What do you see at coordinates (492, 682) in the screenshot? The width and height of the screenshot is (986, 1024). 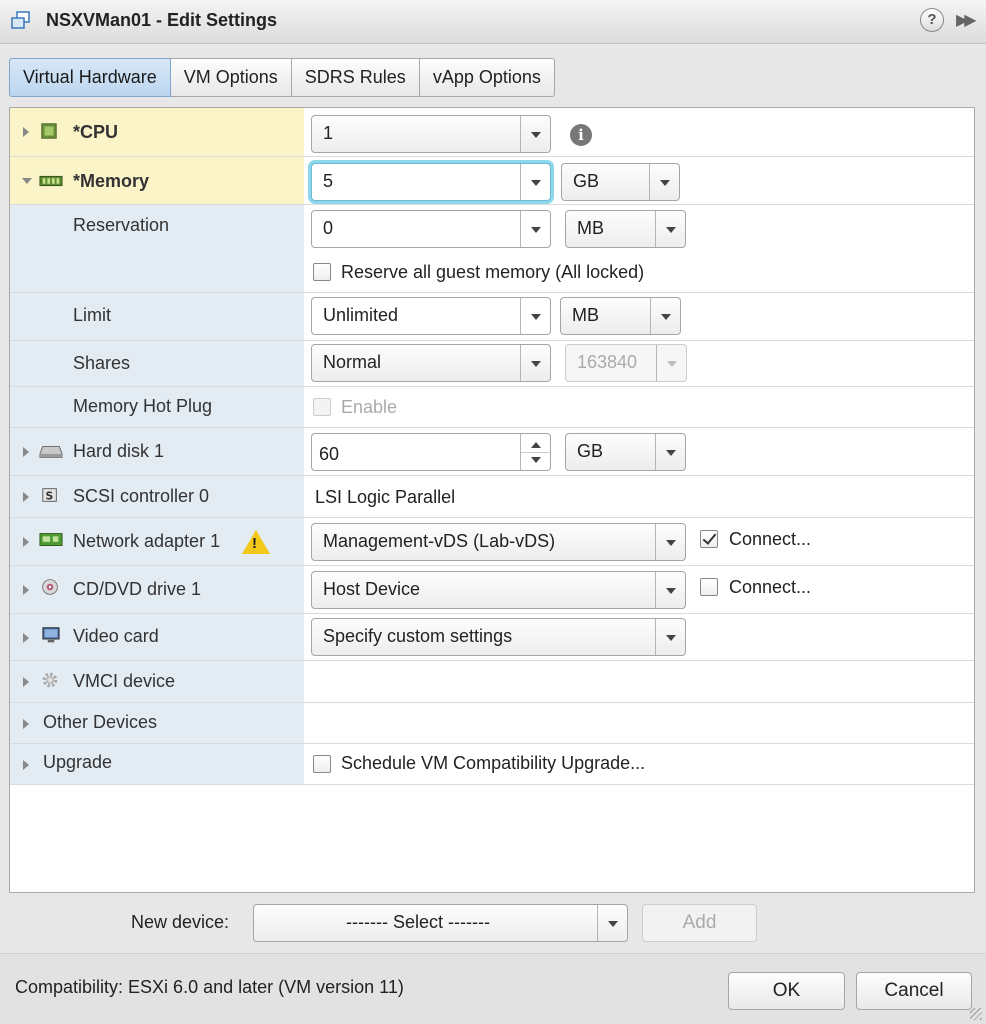 I see `vmci-device-row: VMCI device` at bounding box center [492, 682].